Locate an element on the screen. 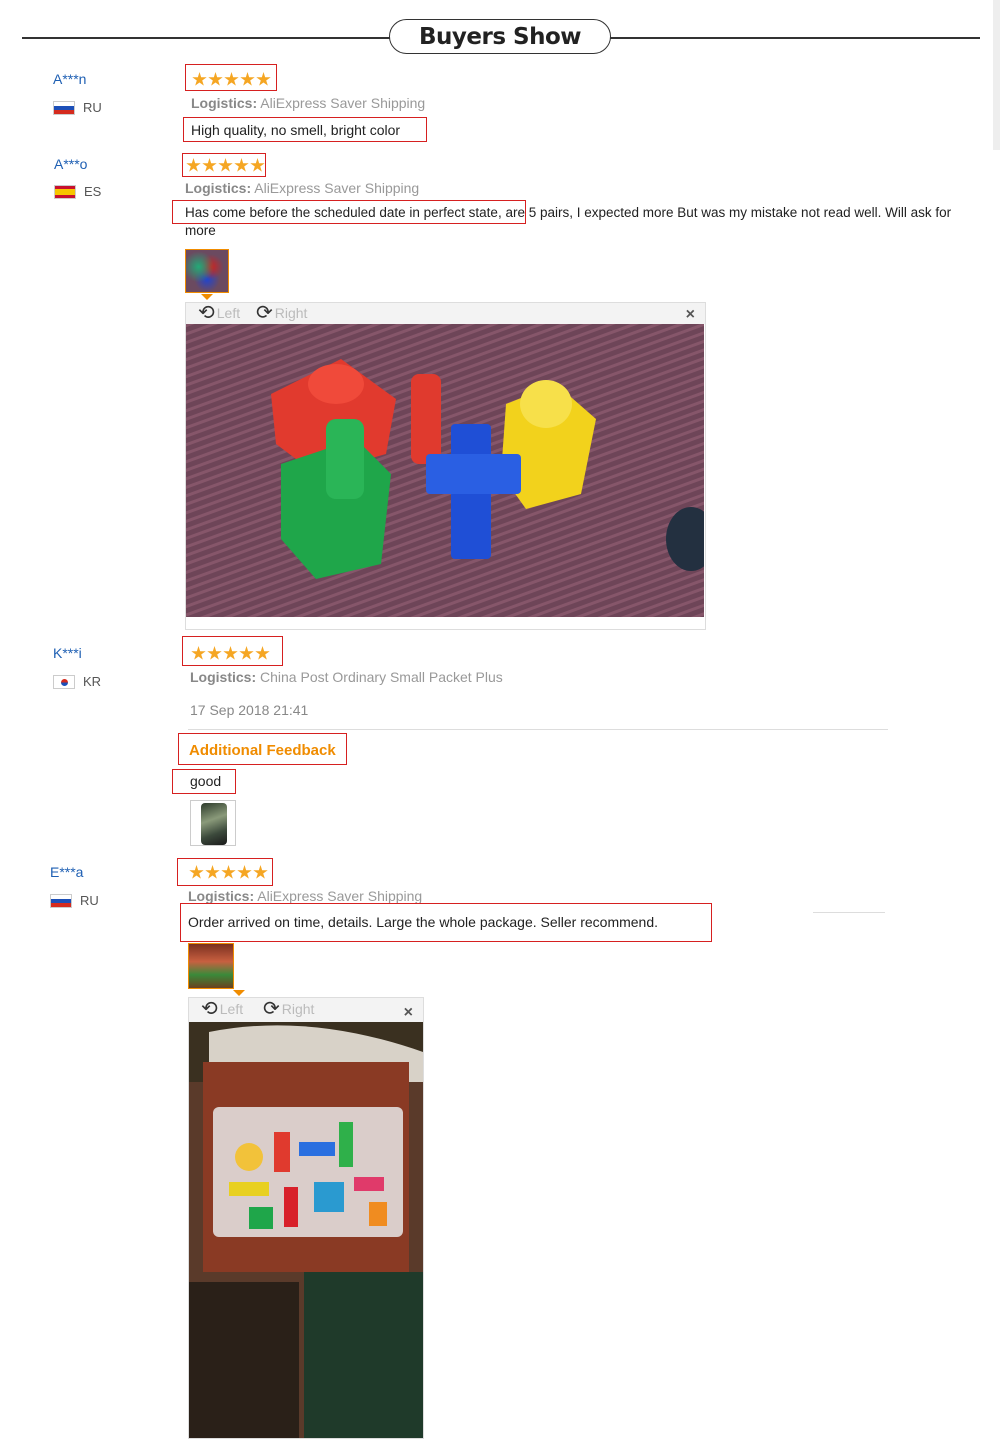 The image size is (1000, 1447). reviewer-country: ES is located at coordinates (77, 191).